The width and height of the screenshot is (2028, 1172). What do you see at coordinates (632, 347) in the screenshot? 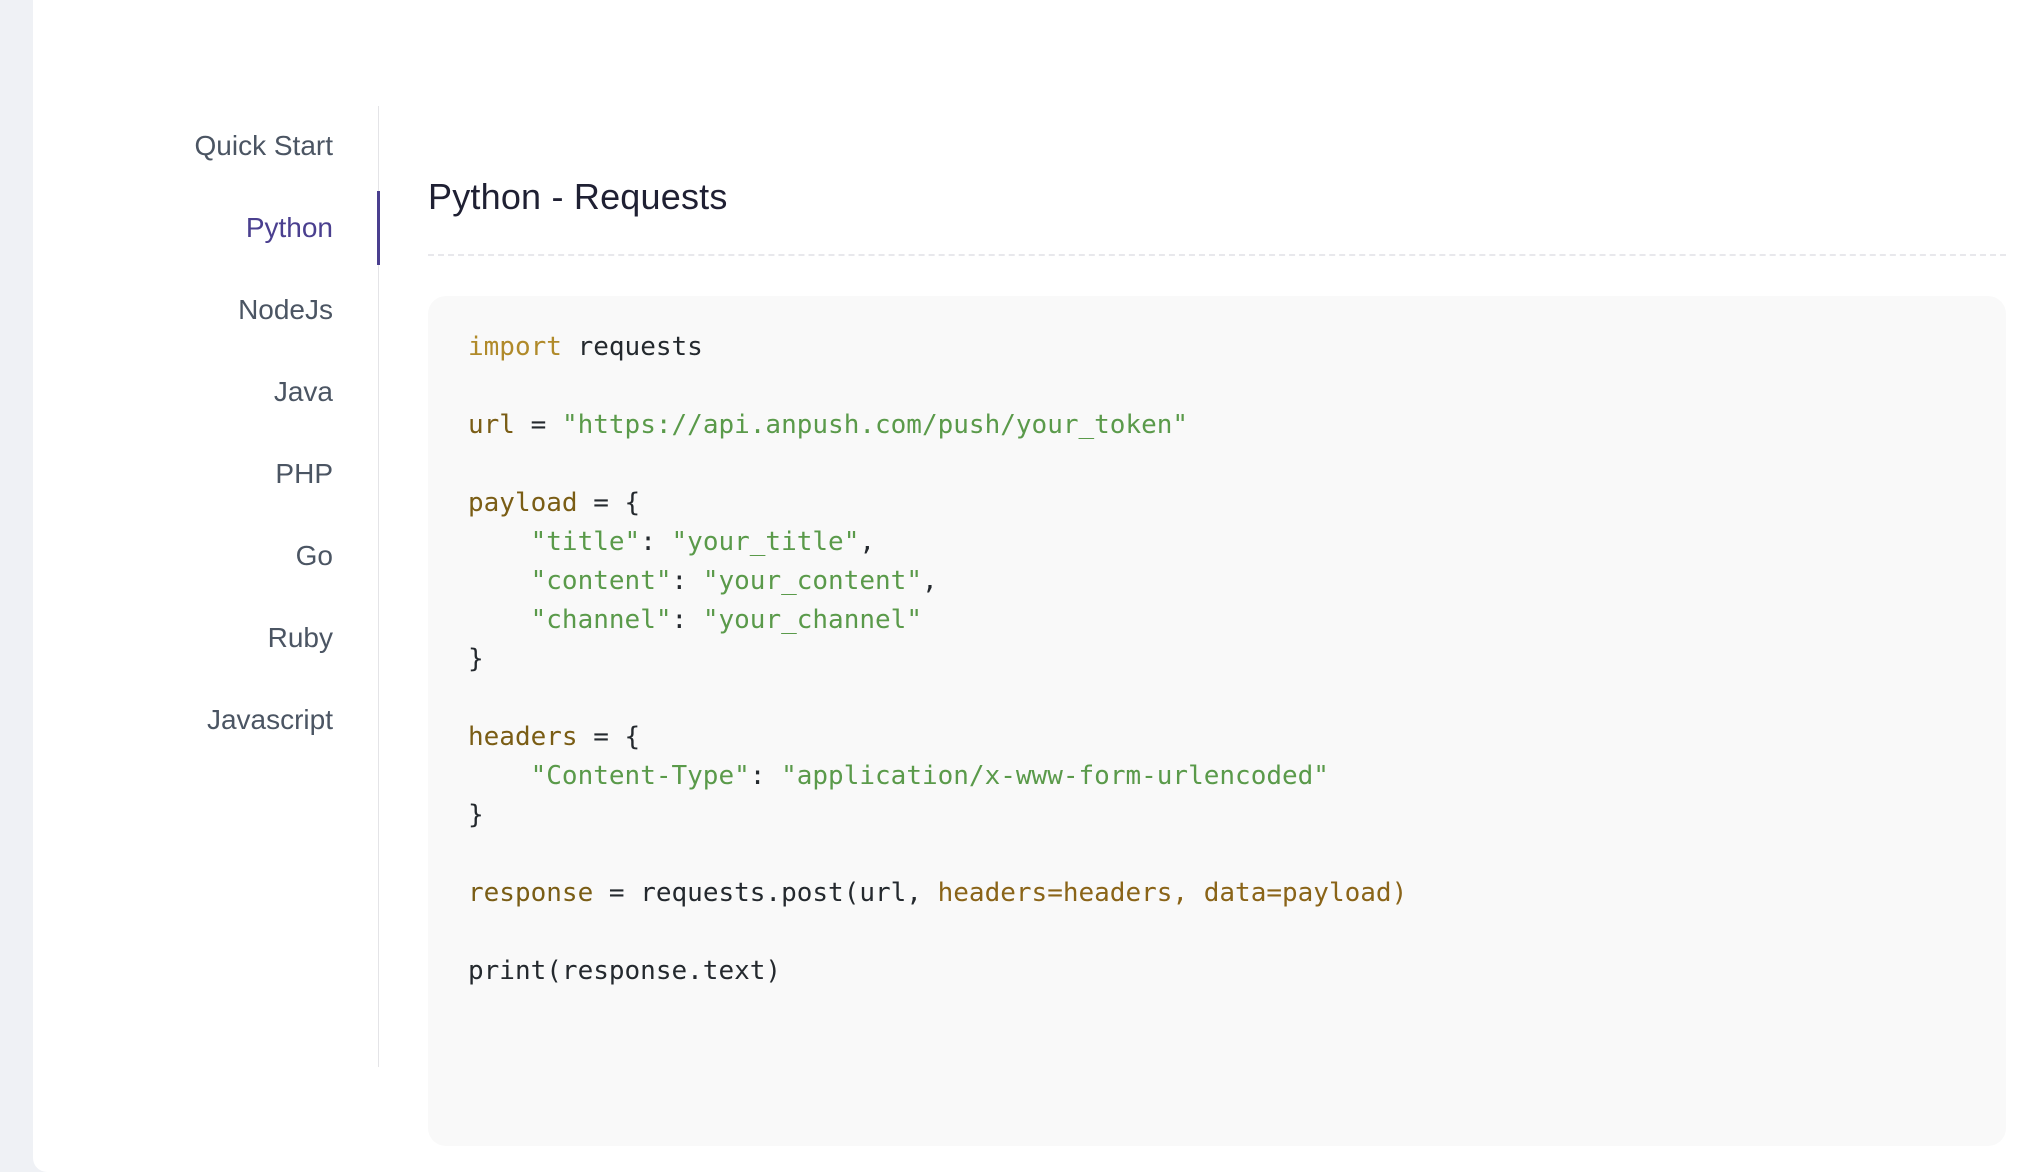
I see `code-token: requests` at bounding box center [632, 347].